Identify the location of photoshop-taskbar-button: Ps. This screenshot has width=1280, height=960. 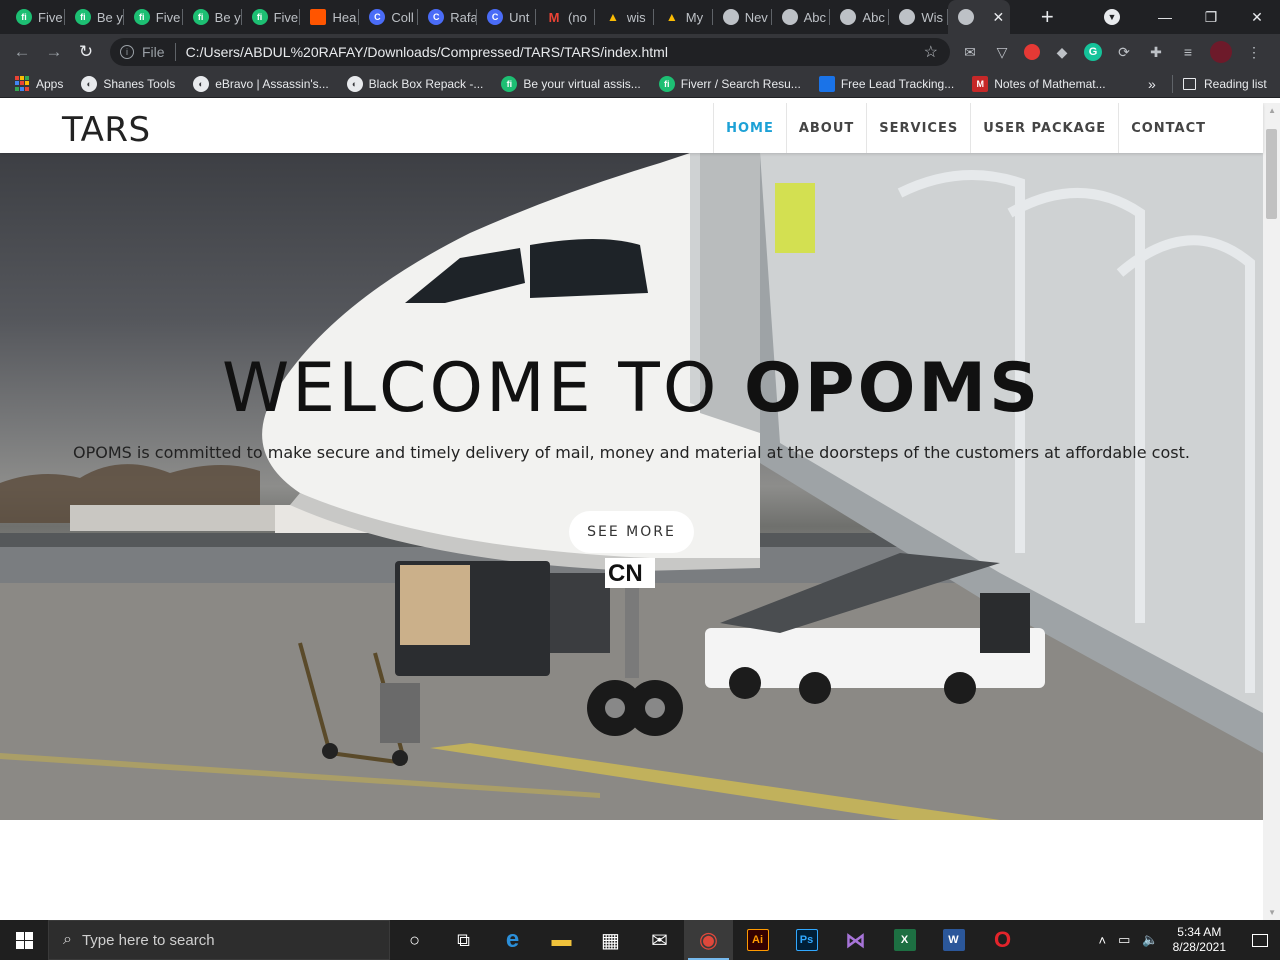
(806, 940).